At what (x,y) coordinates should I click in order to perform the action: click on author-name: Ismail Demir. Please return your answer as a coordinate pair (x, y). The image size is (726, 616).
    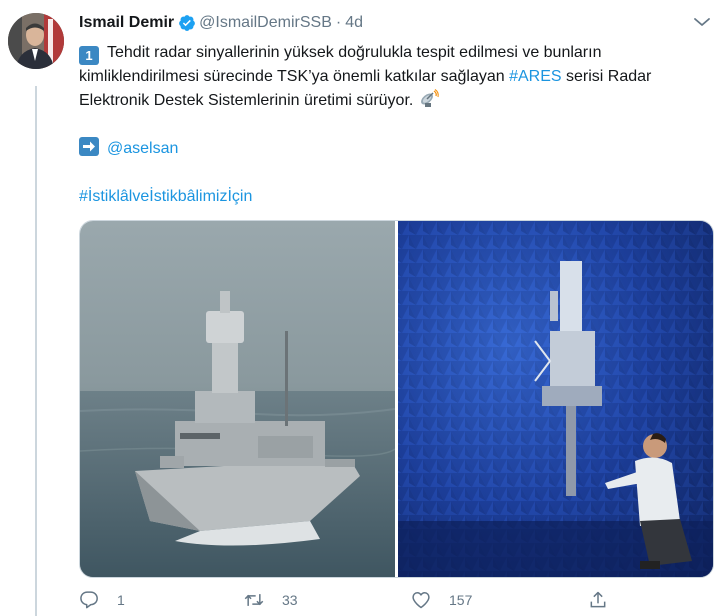
    Looking at the image, I should click on (126, 23).